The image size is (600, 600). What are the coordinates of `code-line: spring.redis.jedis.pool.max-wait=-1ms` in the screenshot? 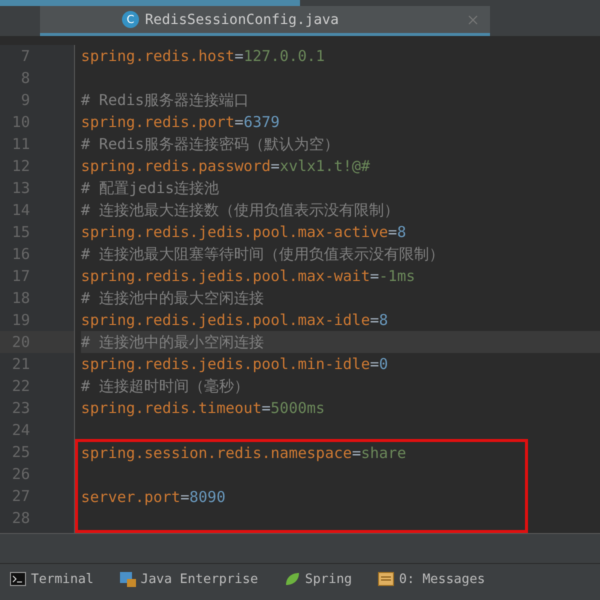 It's located at (248, 276).